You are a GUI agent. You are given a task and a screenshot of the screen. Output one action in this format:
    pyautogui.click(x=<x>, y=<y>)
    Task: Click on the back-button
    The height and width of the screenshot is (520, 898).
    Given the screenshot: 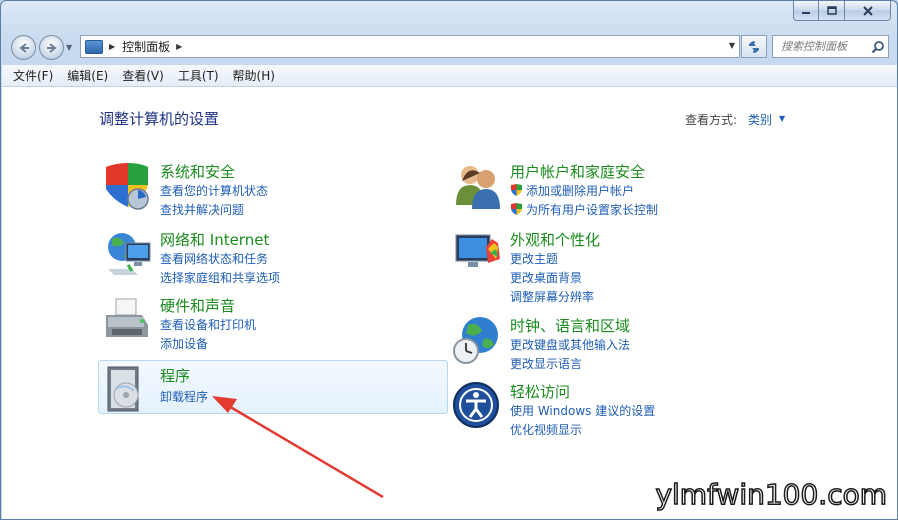 What is the action you would take?
    pyautogui.click(x=23, y=47)
    